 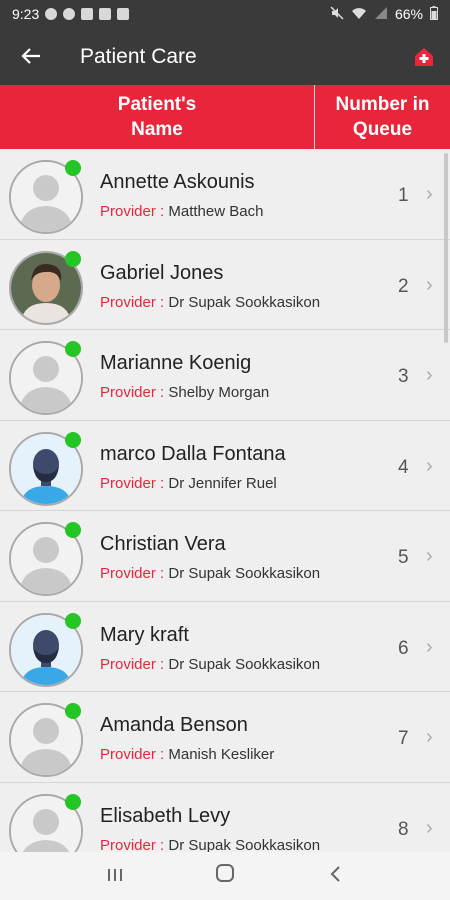 What do you see at coordinates (408, 14) in the screenshot?
I see `battery-text: 66%` at bounding box center [408, 14].